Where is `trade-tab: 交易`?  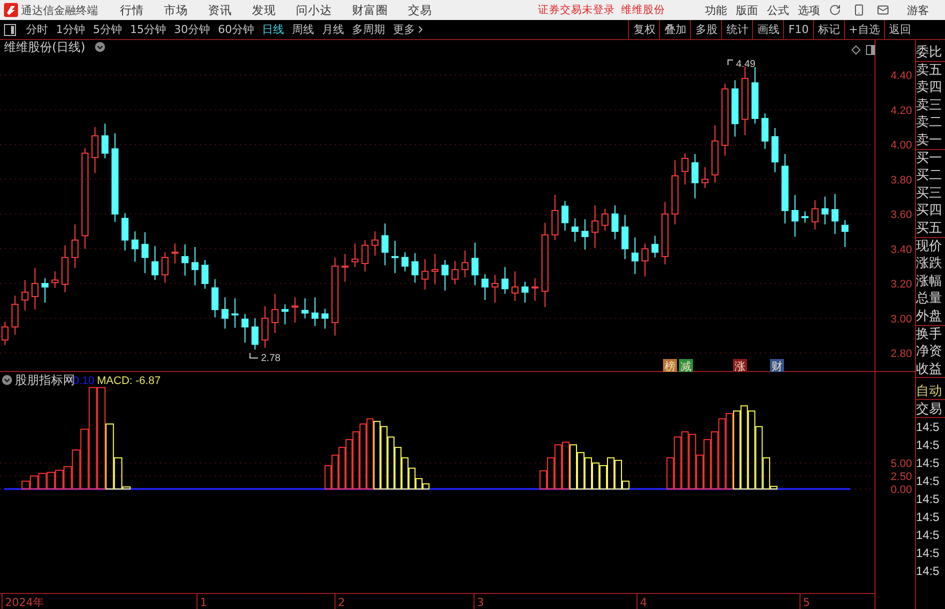 trade-tab: 交易 is located at coordinates (930, 409).